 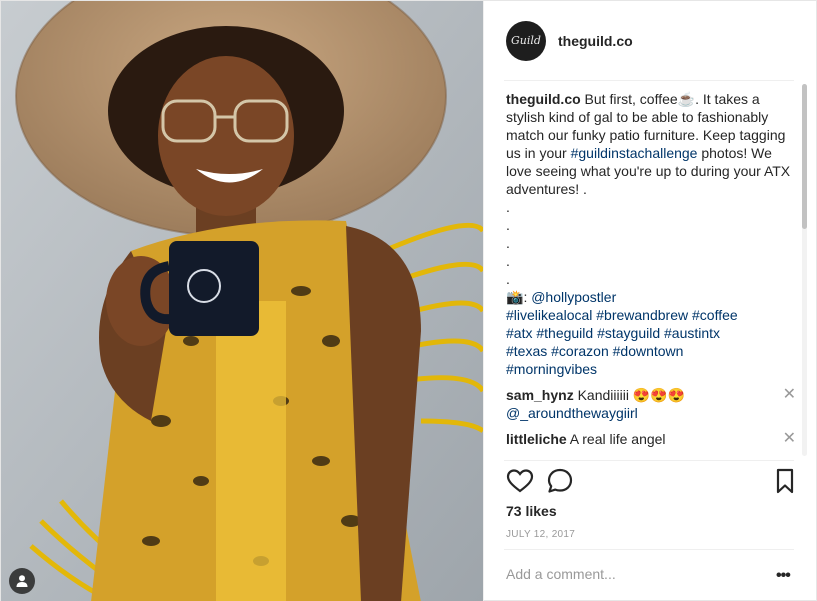 I want to click on hashtags-line: #morningvibes, so click(x=651, y=369).